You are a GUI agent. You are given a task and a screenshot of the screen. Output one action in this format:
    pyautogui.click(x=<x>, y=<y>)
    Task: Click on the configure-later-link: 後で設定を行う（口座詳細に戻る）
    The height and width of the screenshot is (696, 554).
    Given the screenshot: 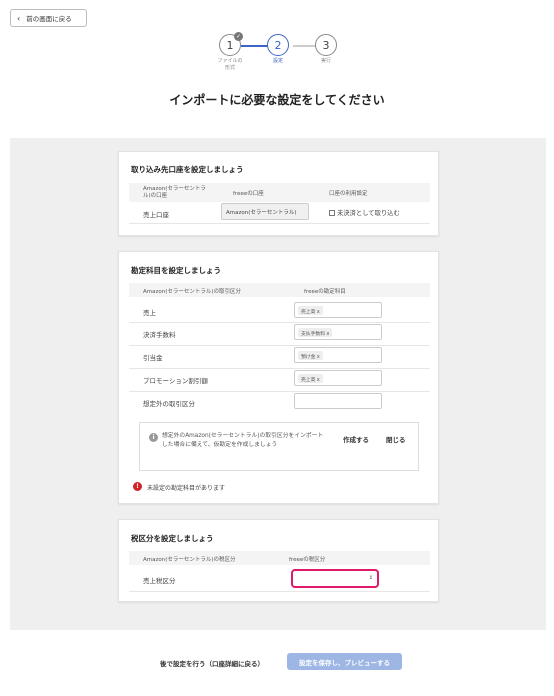 What is the action you would take?
    pyautogui.click(x=212, y=663)
    